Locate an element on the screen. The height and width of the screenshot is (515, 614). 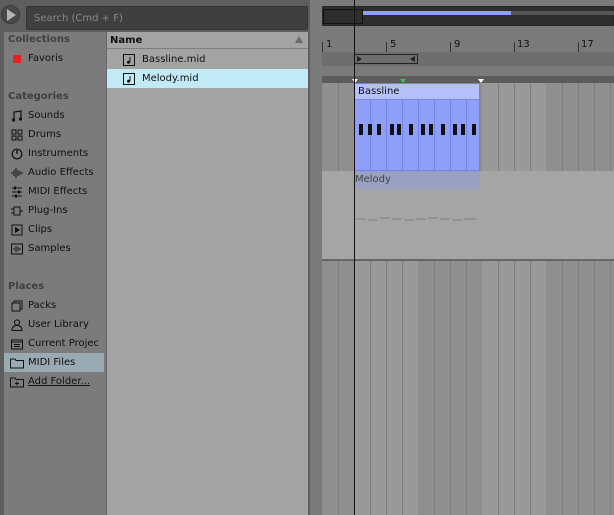
clip-title: Melody is located at coordinates (373, 179).